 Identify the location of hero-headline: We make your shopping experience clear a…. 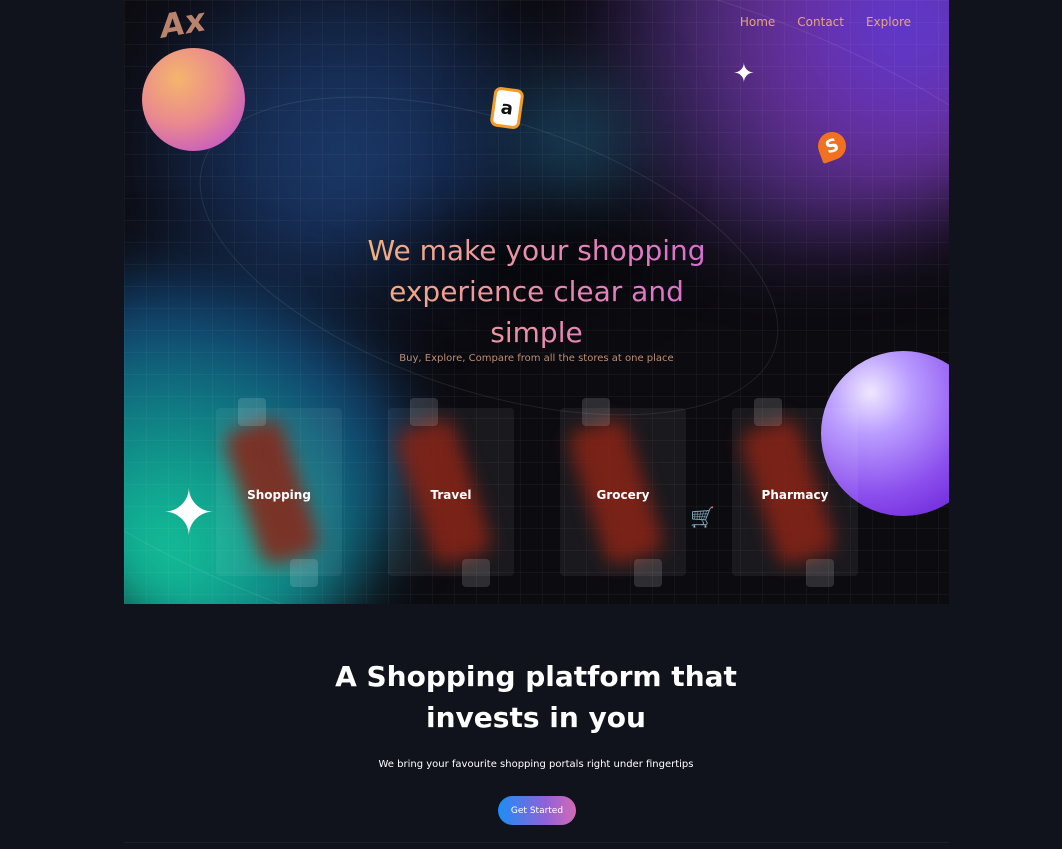
(536, 291).